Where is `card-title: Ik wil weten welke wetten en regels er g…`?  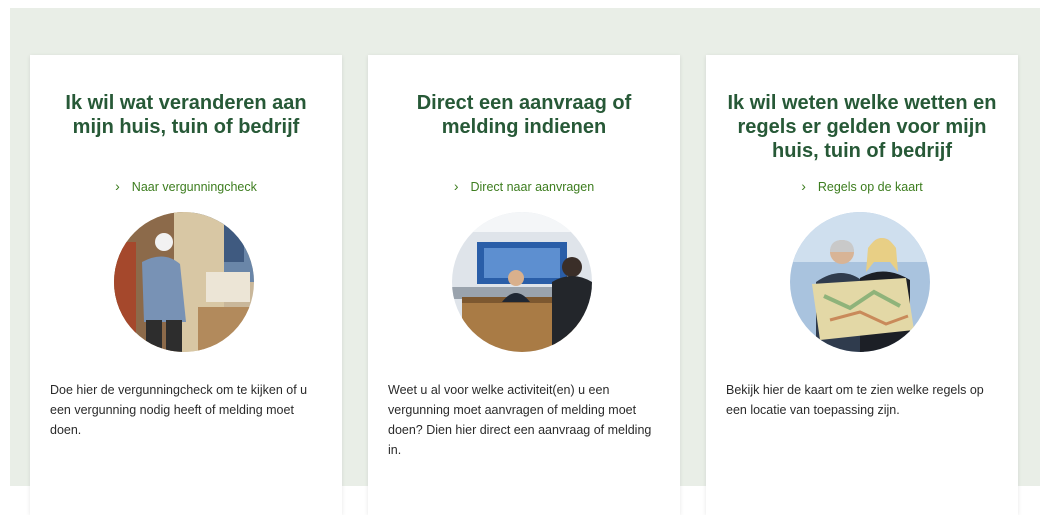
card-title: Ik wil weten welke wetten en regels er g… is located at coordinates (862, 127).